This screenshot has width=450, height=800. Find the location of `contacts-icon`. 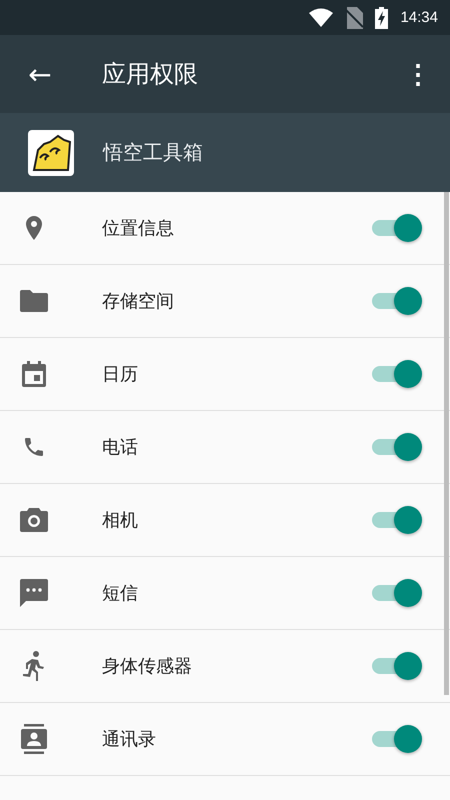

contacts-icon is located at coordinates (34, 739).